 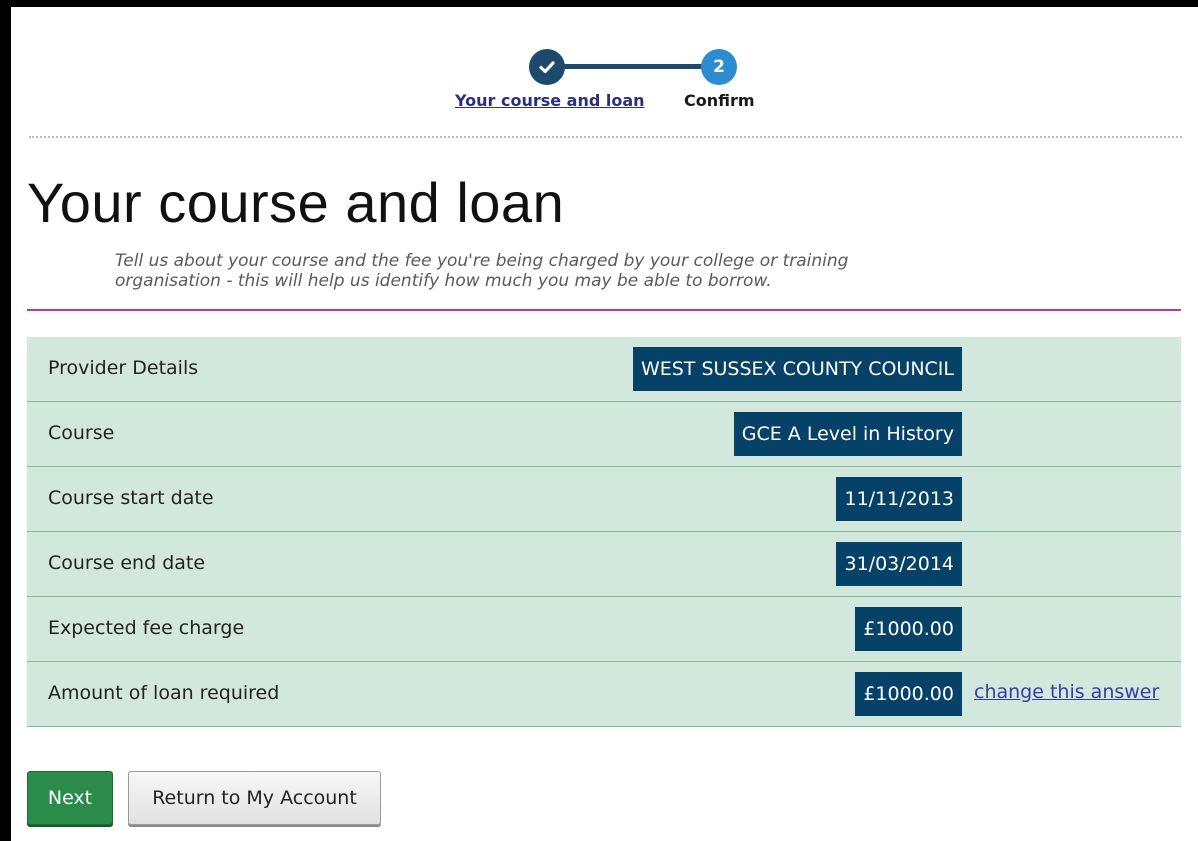 I want to click on next-button: Next, so click(x=70, y=798).